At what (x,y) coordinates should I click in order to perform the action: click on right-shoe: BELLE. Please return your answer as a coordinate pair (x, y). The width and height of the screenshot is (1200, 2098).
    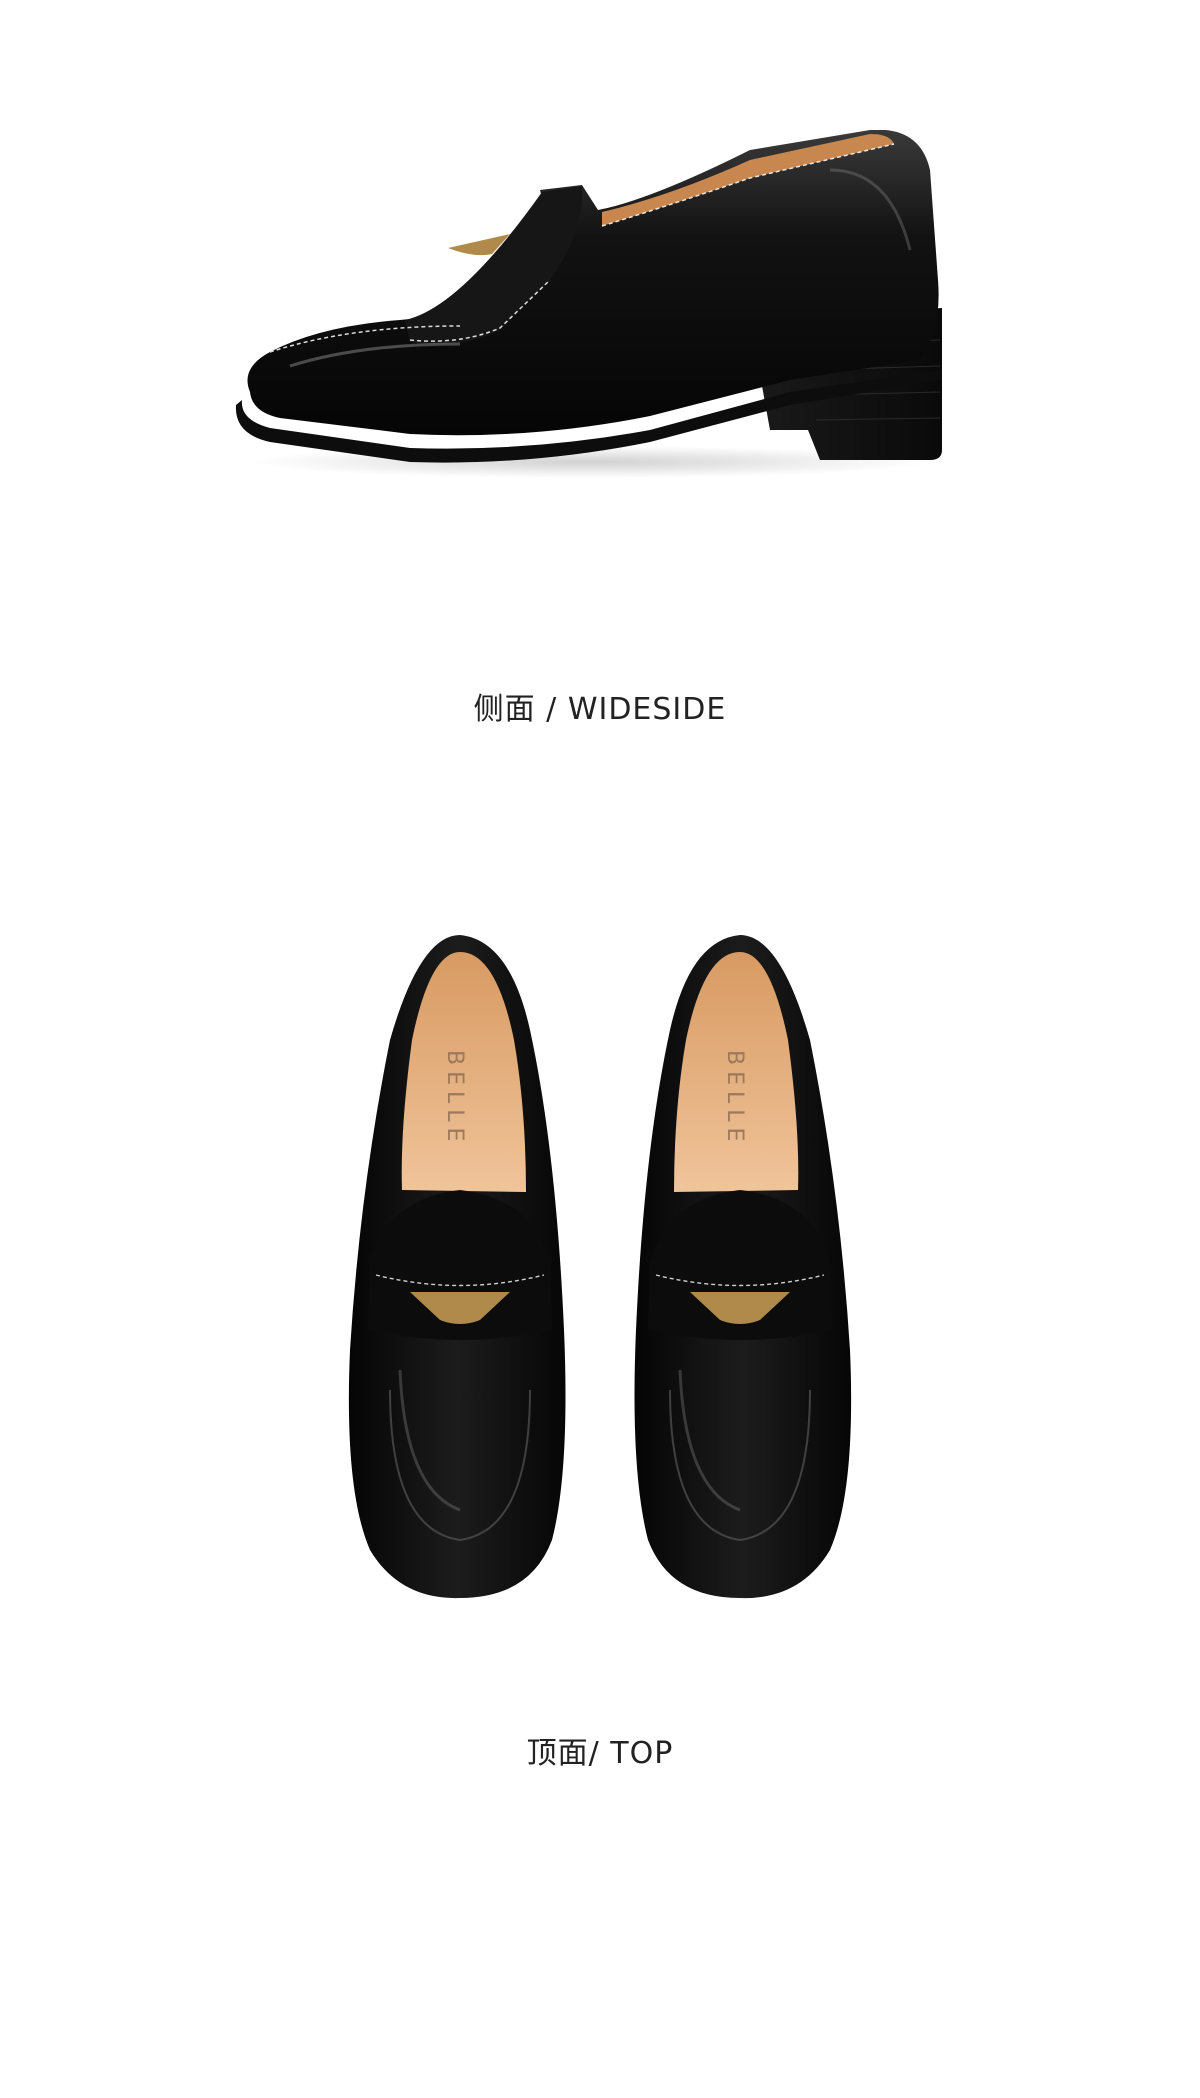
    Looking at the image, I should click on (743, 1267).